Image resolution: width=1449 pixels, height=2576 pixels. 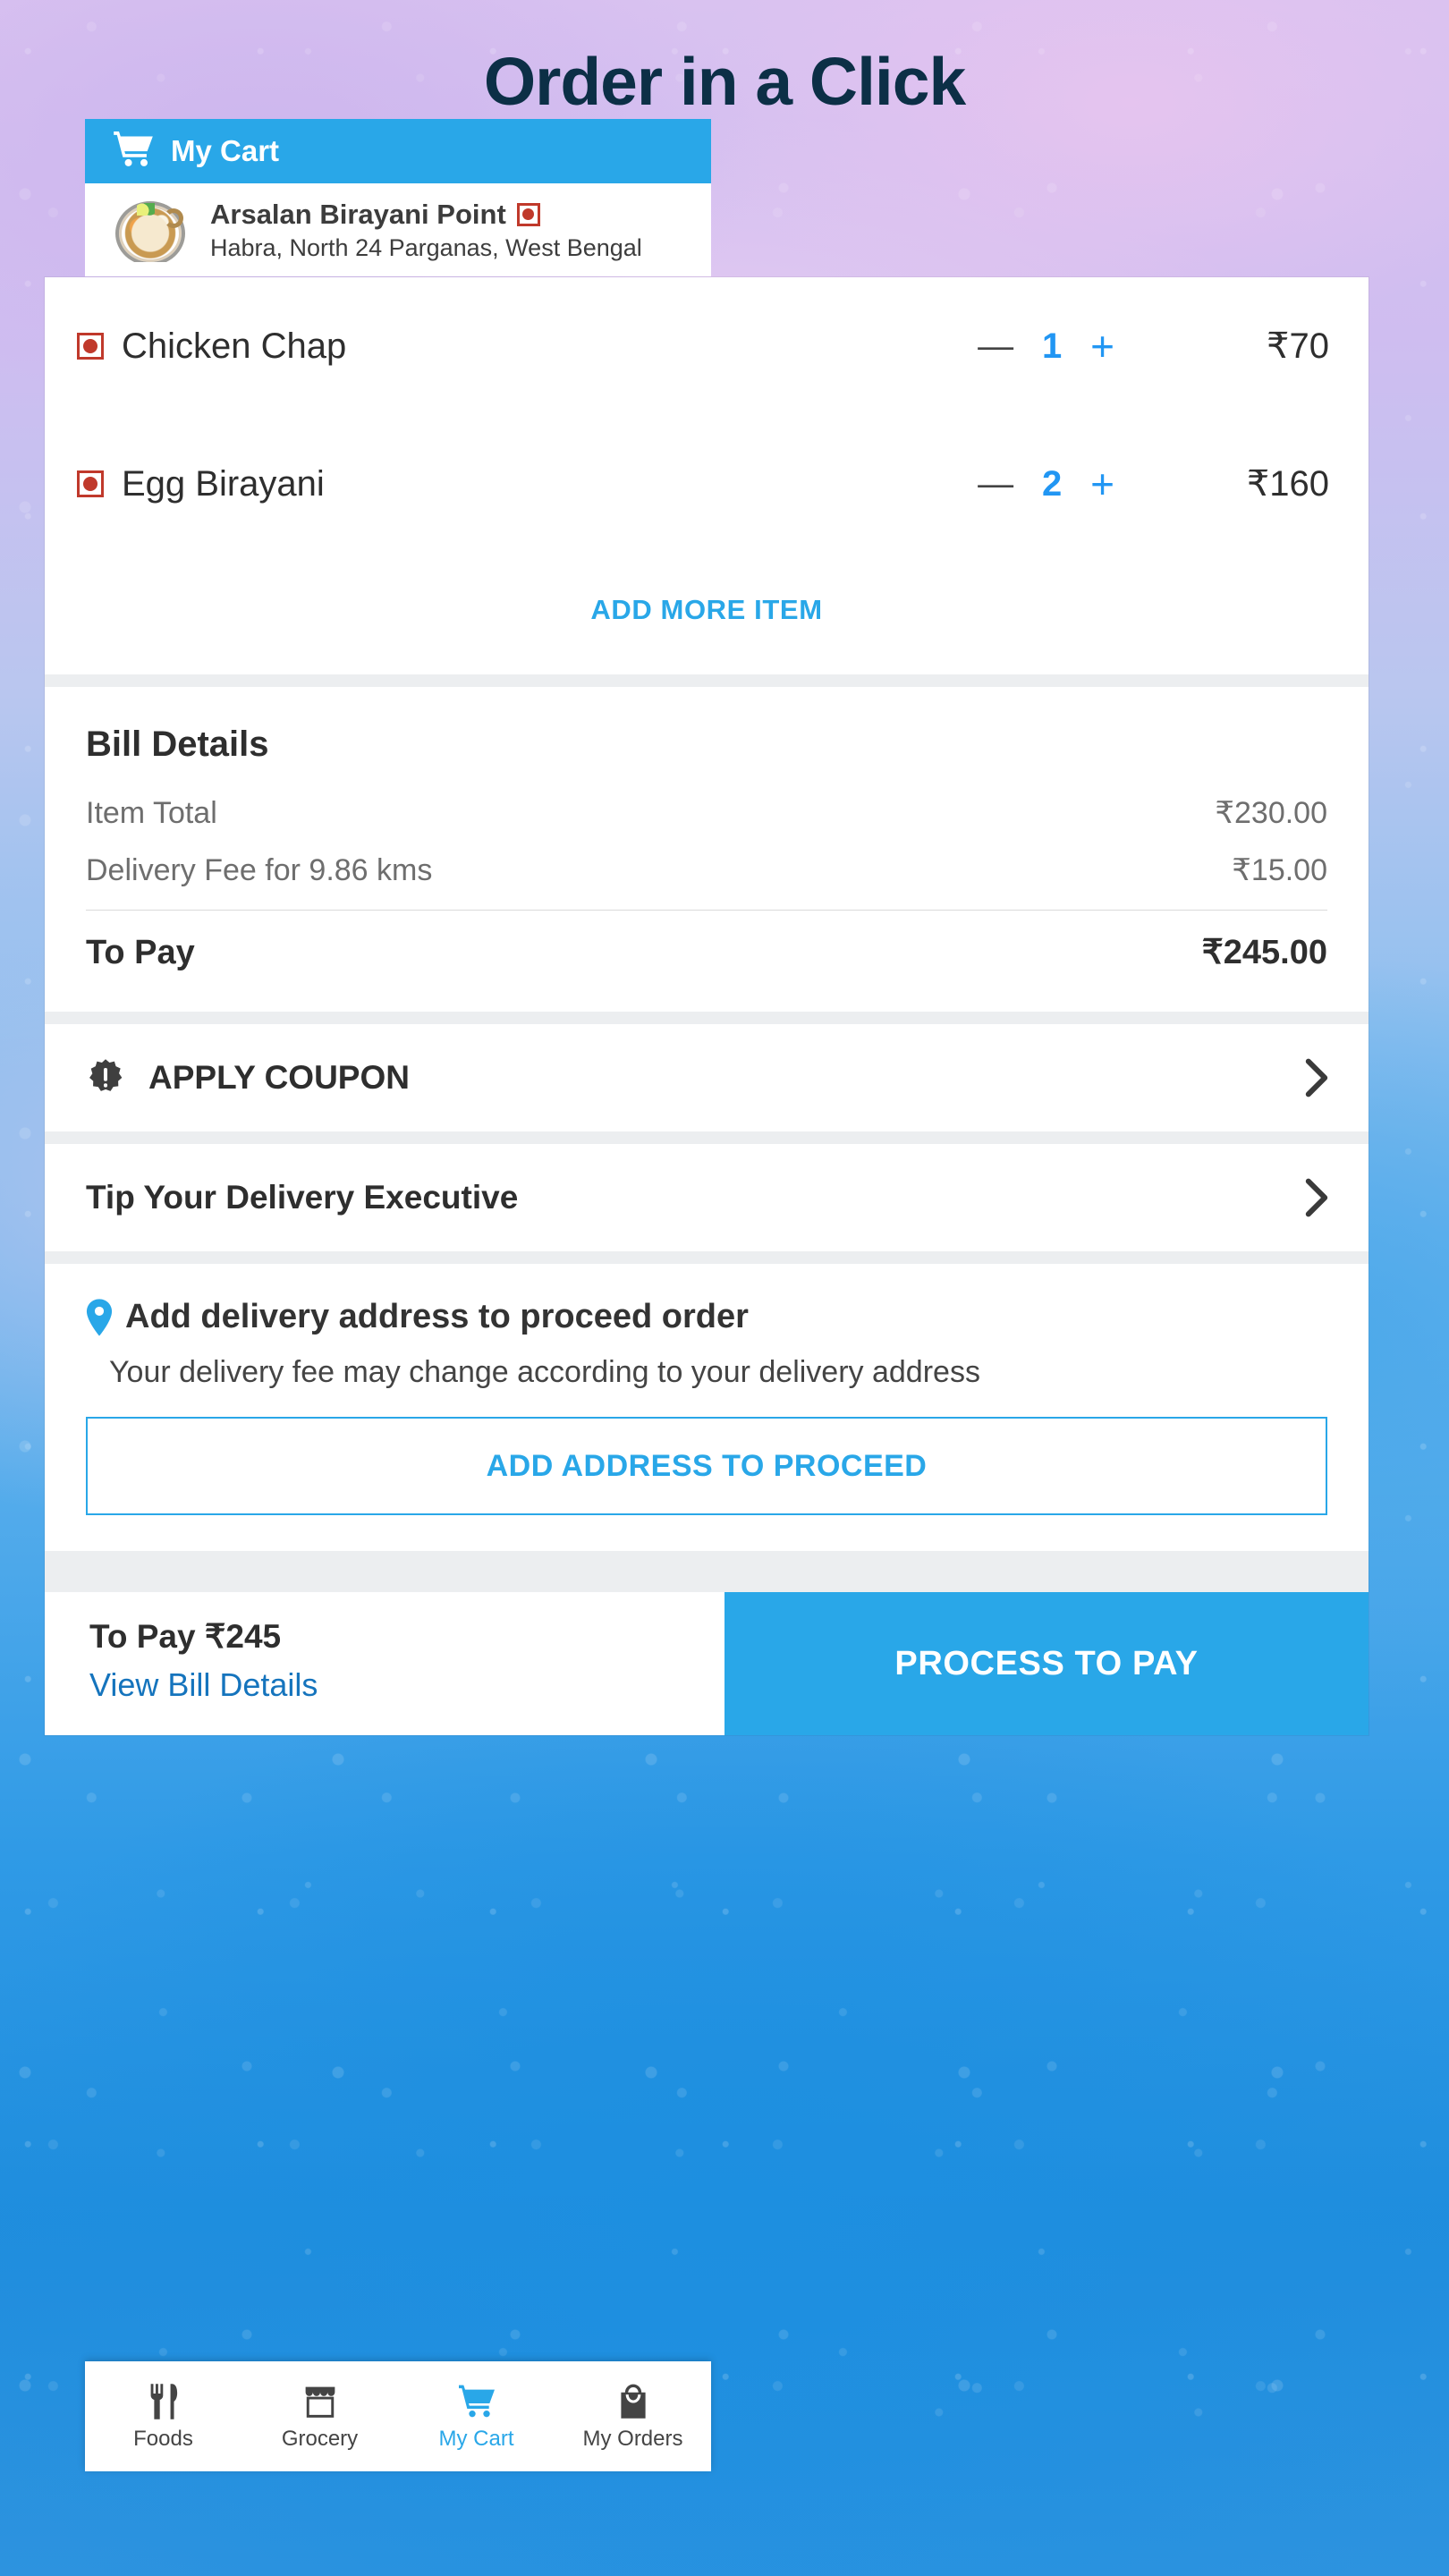 What do you see at coordinates (1046, 1664) in the screenshot?
I see `process-to-pay-button: PROCESS TO PAY` at bounding box center [1046, 1664].